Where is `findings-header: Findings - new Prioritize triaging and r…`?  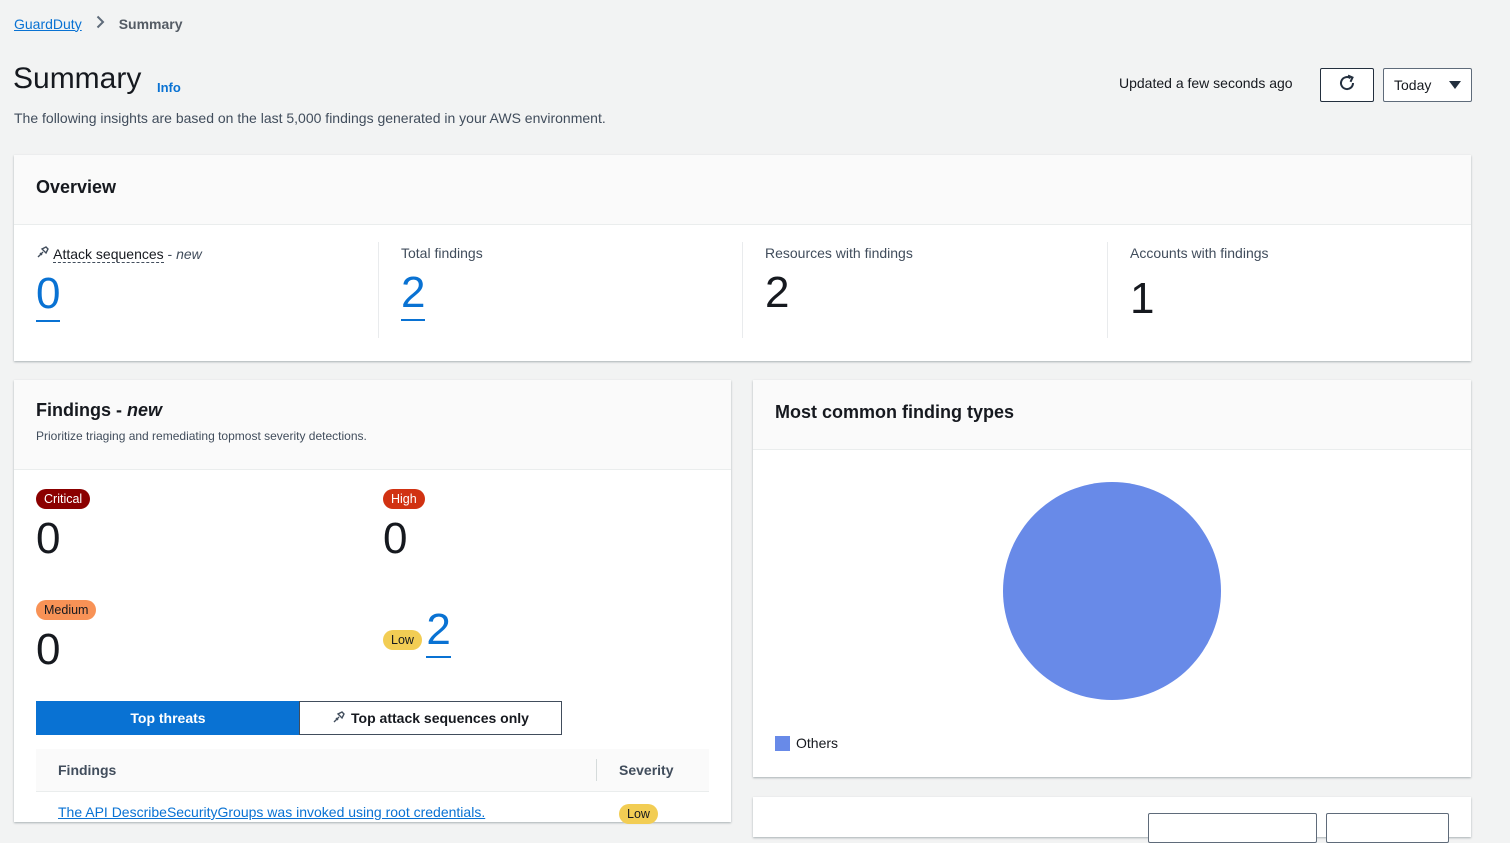 findings-header: Findings - new Prioritize triaging and r… is located at coordinates (372, 425).